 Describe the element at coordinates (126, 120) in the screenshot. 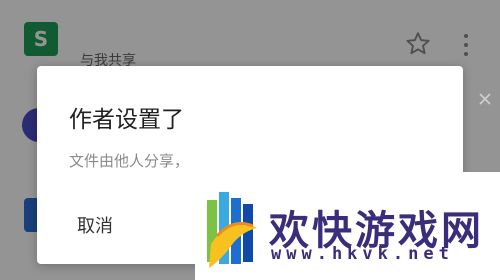

I see `dialog-title: 作者设置了` at that location.